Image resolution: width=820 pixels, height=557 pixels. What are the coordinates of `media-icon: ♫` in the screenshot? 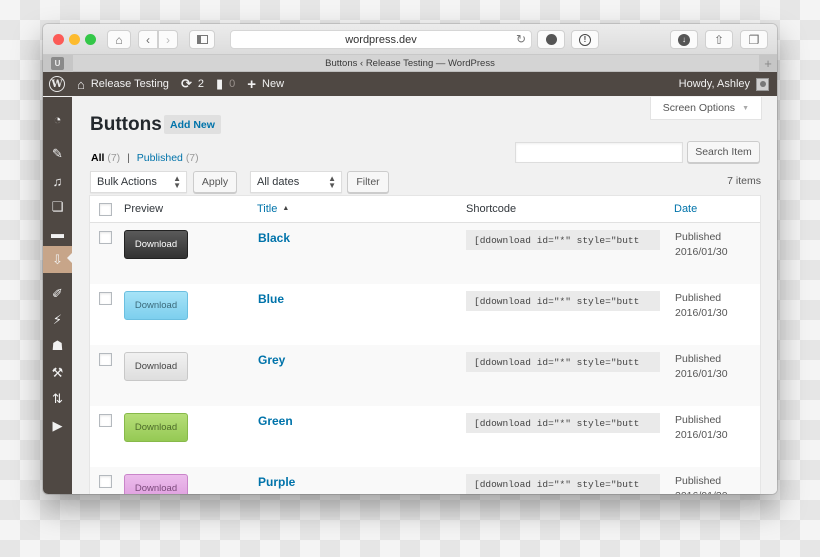 It's located at (57, 181).